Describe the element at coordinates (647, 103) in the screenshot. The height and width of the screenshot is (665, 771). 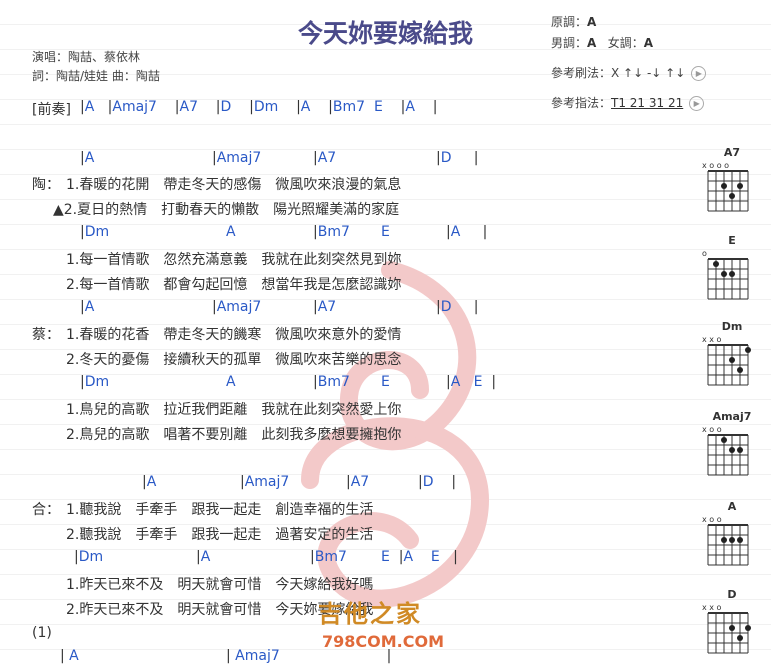
I see `pick-value: T1 21 31 21` at that location.